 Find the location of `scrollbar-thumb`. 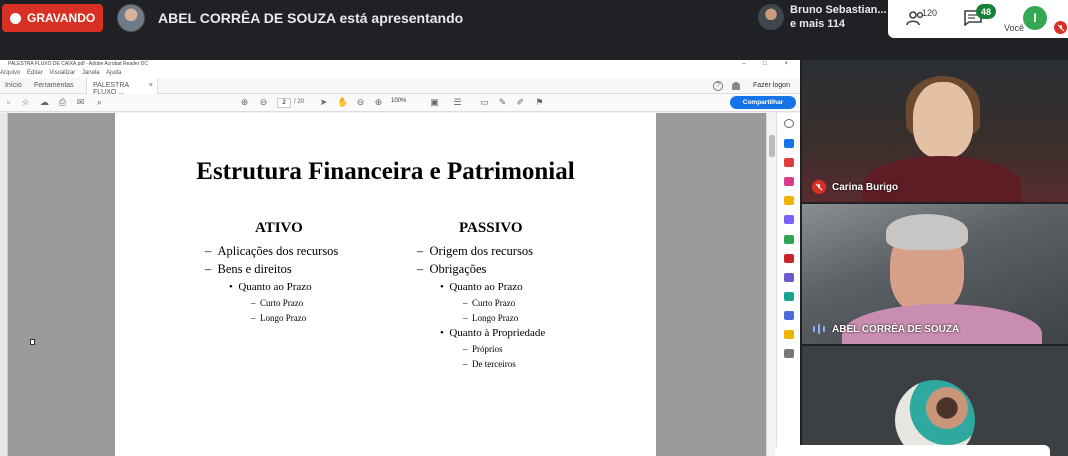

scrollbar-thumb is located at coordinates (772, 146).